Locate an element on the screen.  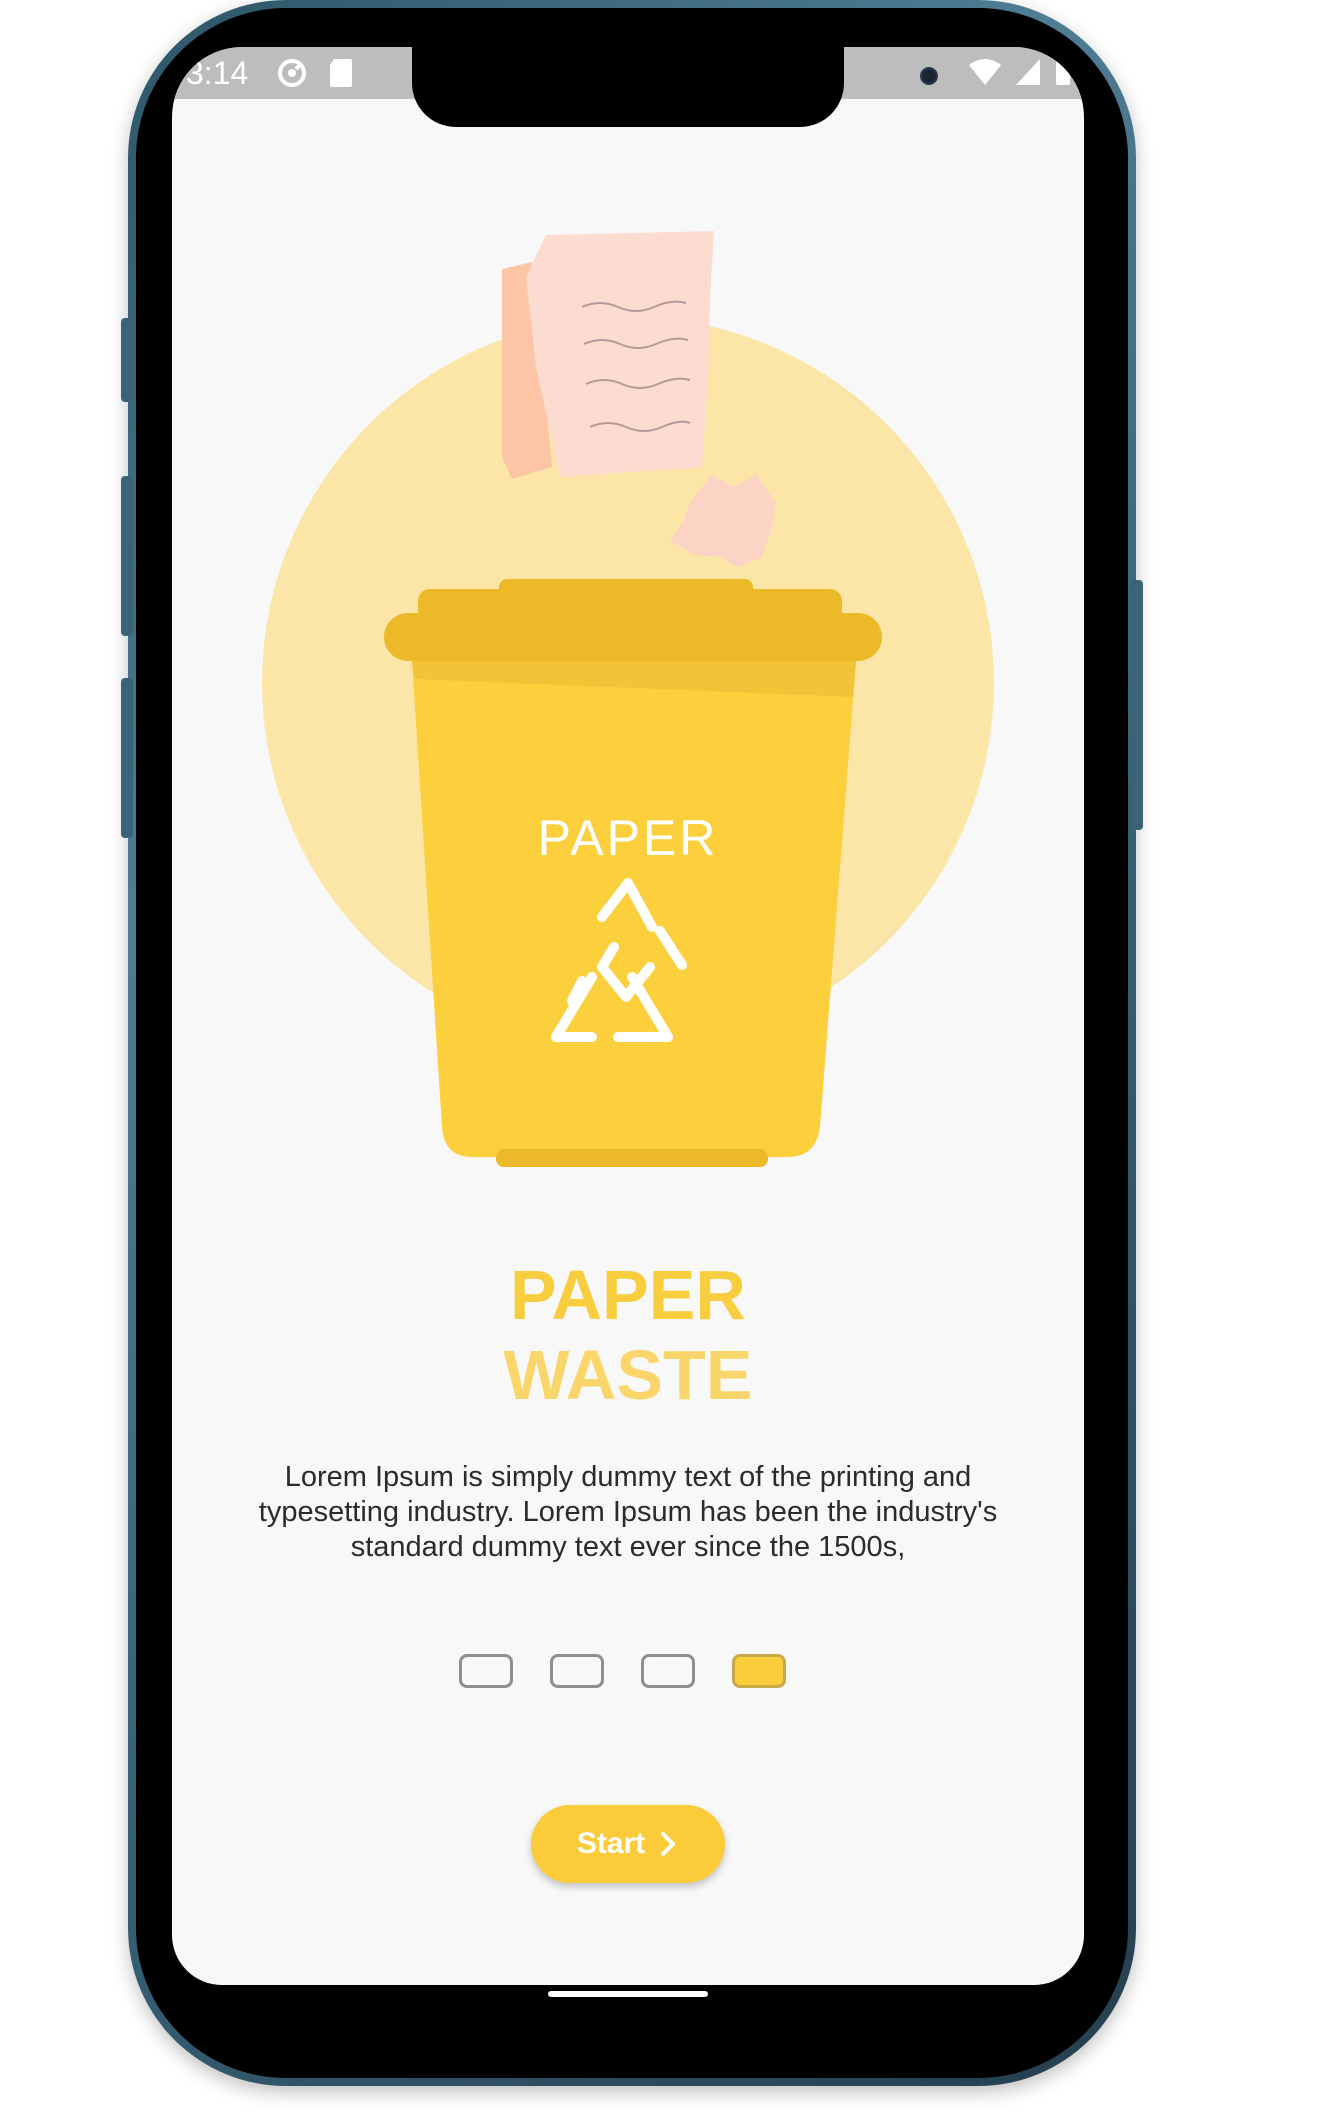
title-line-paper: PAPER is located at coordinates (628, 1295).